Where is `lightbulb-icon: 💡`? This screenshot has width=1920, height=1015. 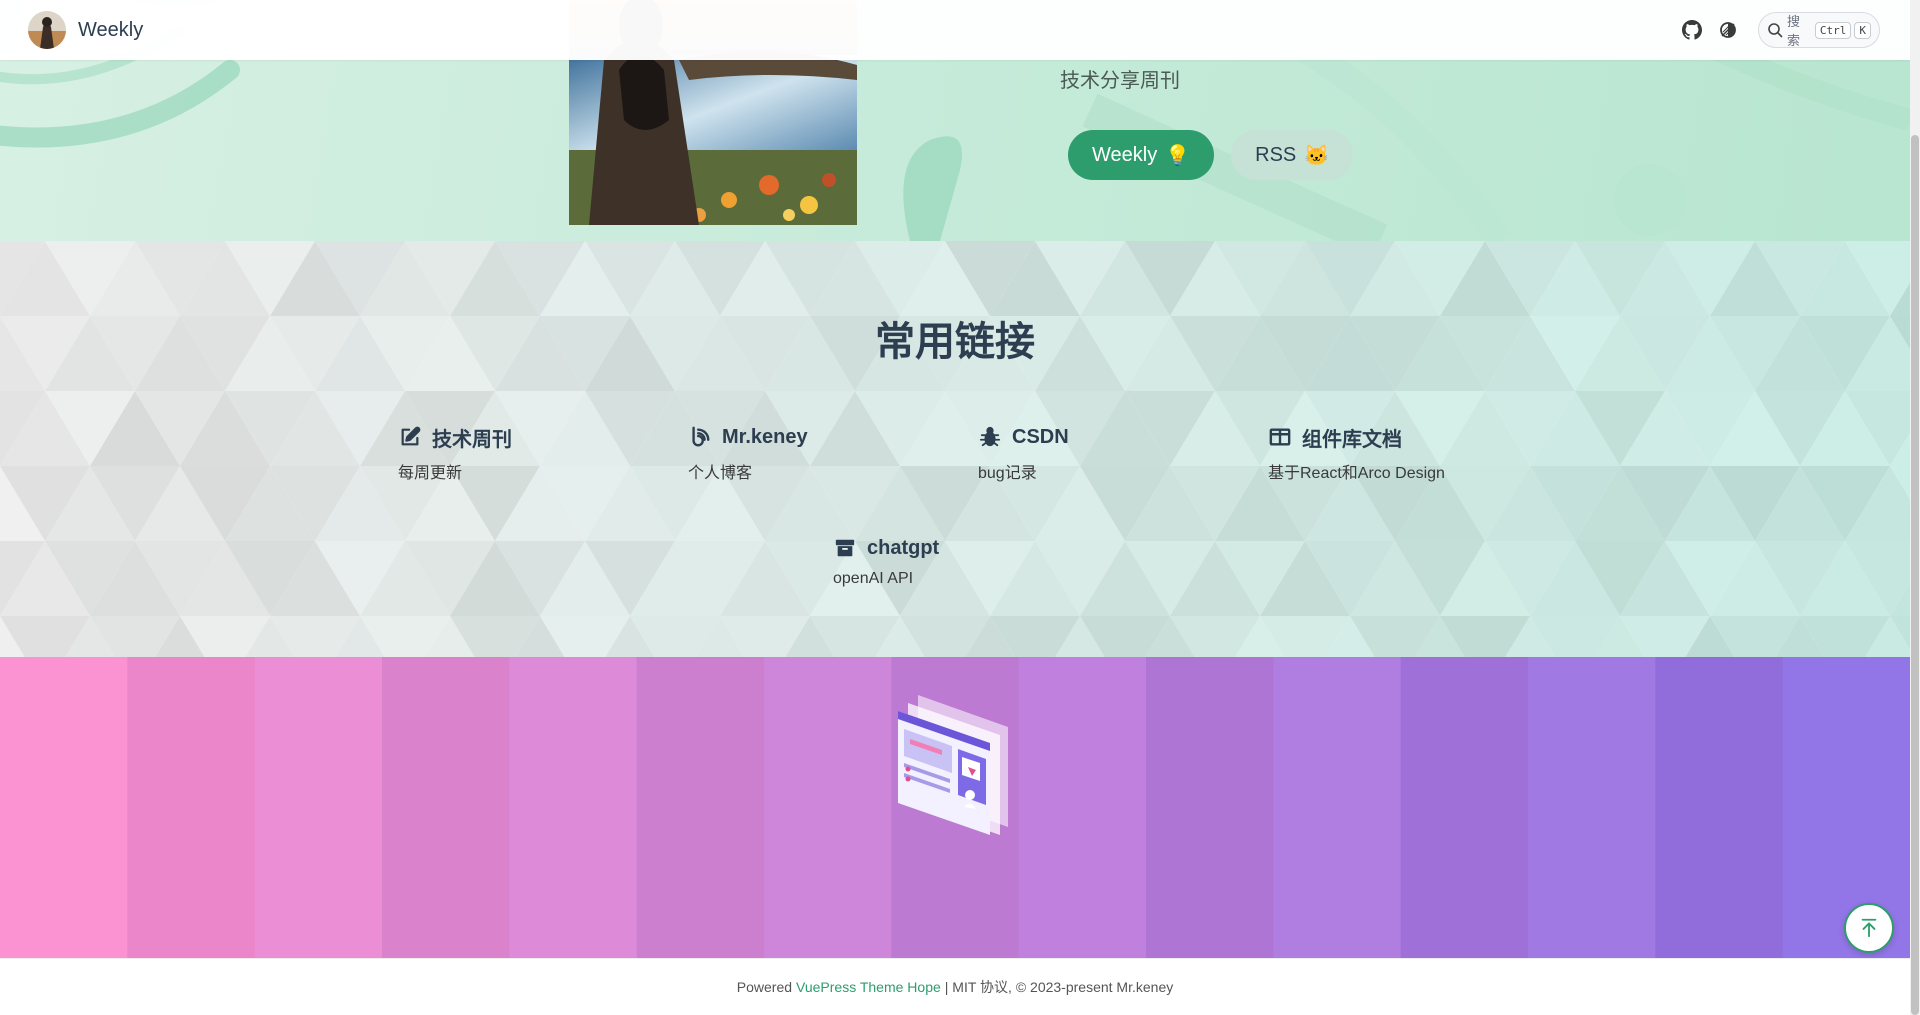
lightbulb-icon: 💡 is located at coordinates (1178, 155).